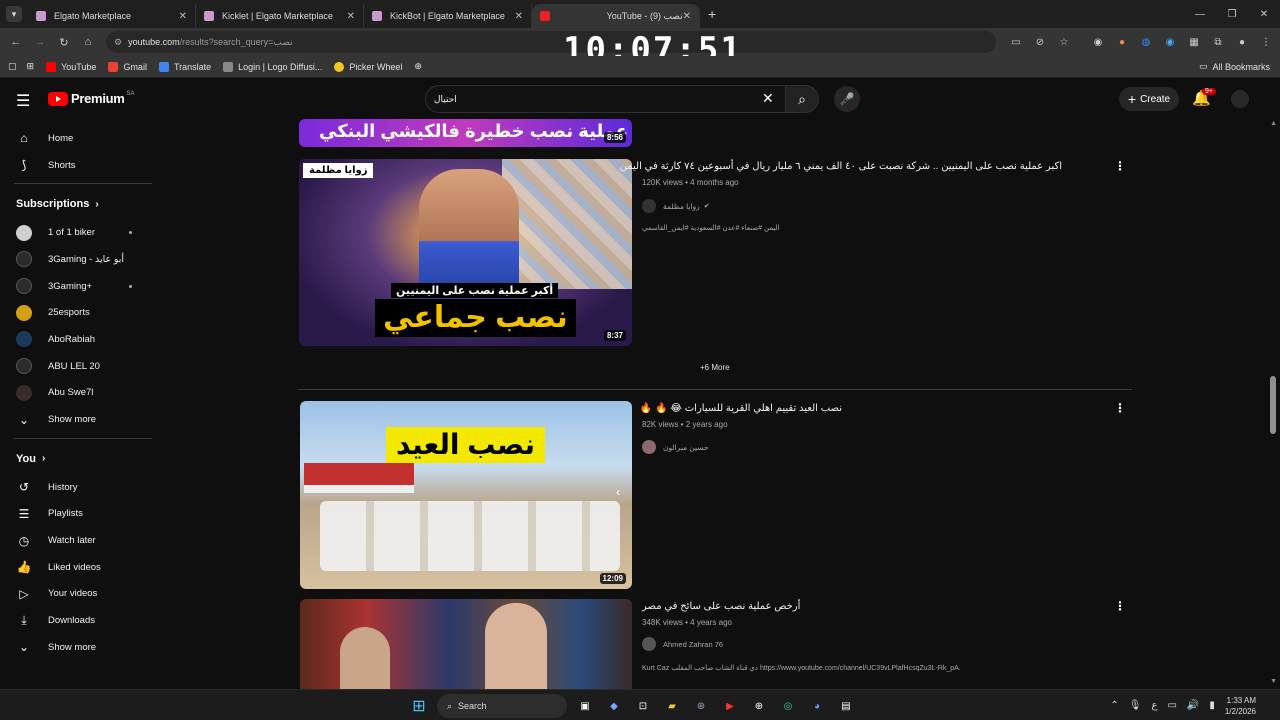 This screenshot has height=720, width=1280. I want to click on close-window-icon: ✕, so click(1264, 14).